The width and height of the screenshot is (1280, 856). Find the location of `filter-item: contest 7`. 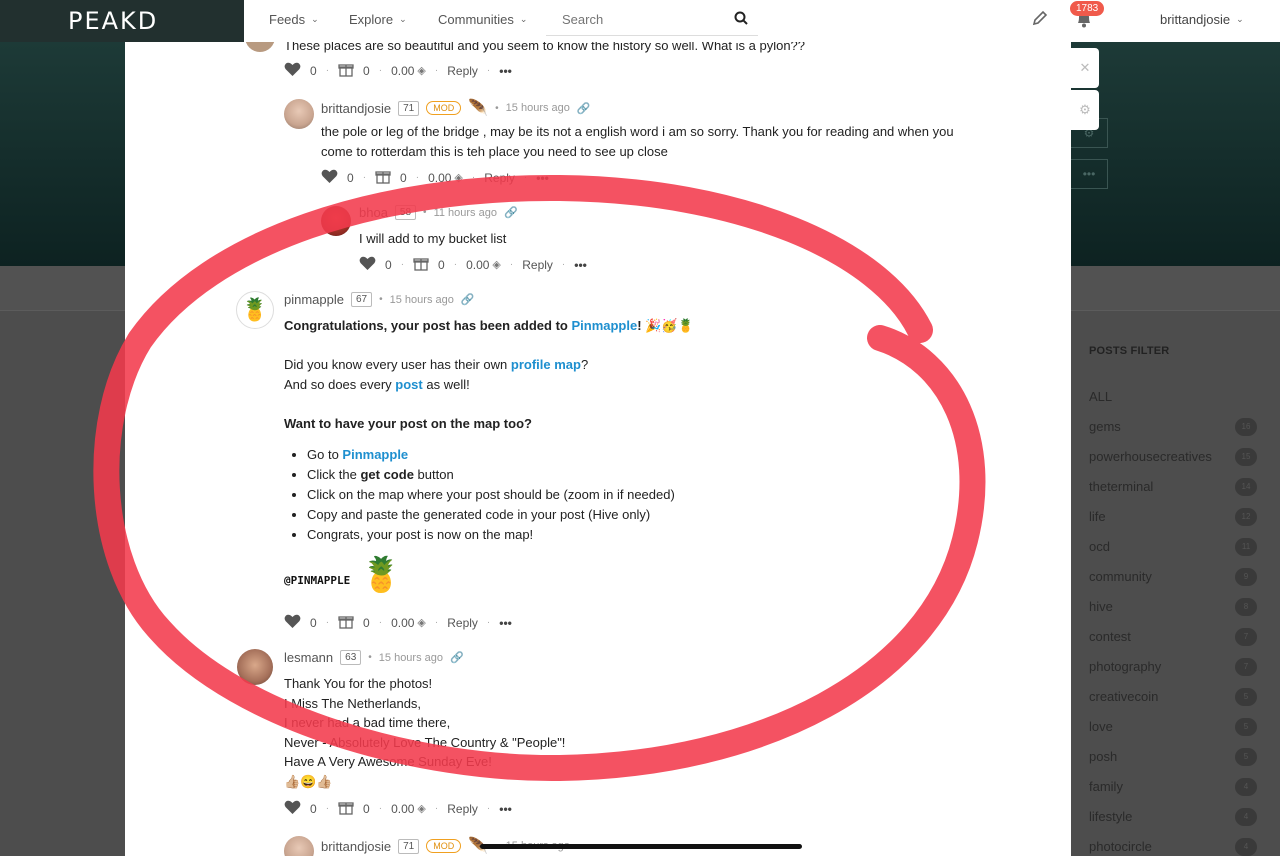

filter-item: contest 7 is located at coordinates (1173, 637).